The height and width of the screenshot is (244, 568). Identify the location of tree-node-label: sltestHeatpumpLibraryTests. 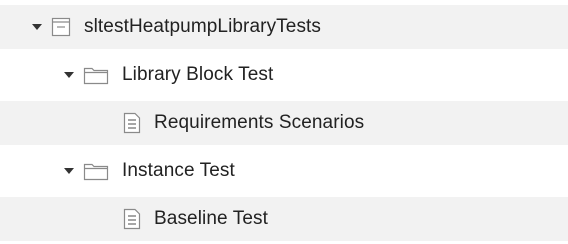
(203, 26).